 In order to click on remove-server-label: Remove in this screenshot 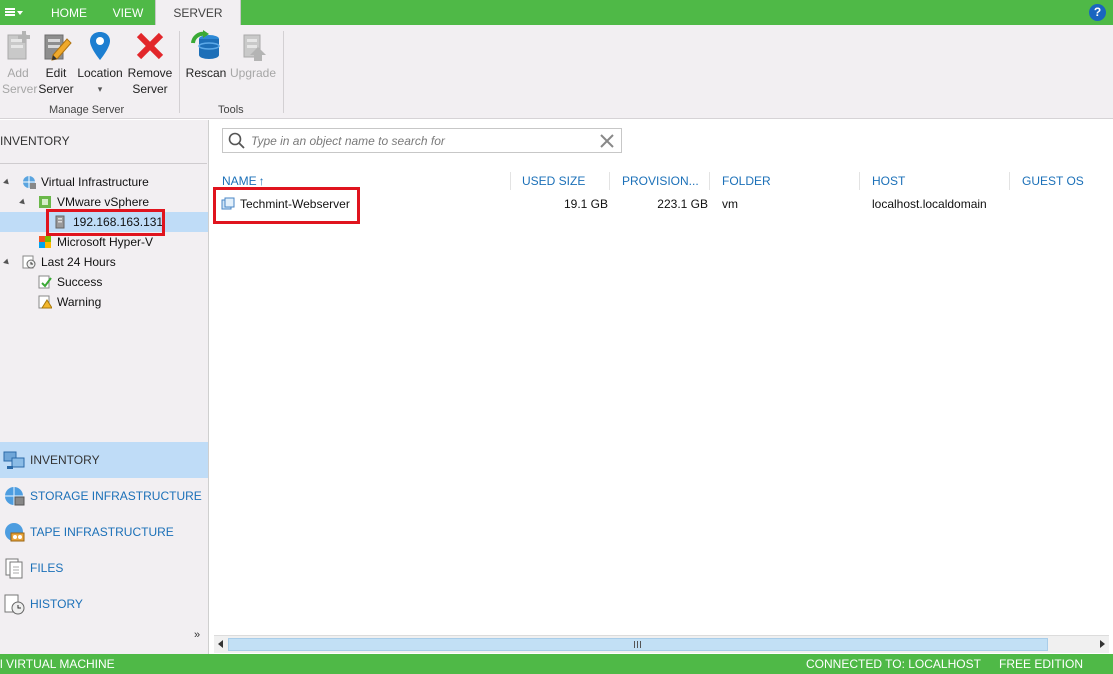, I will do `click(150, 73)`.